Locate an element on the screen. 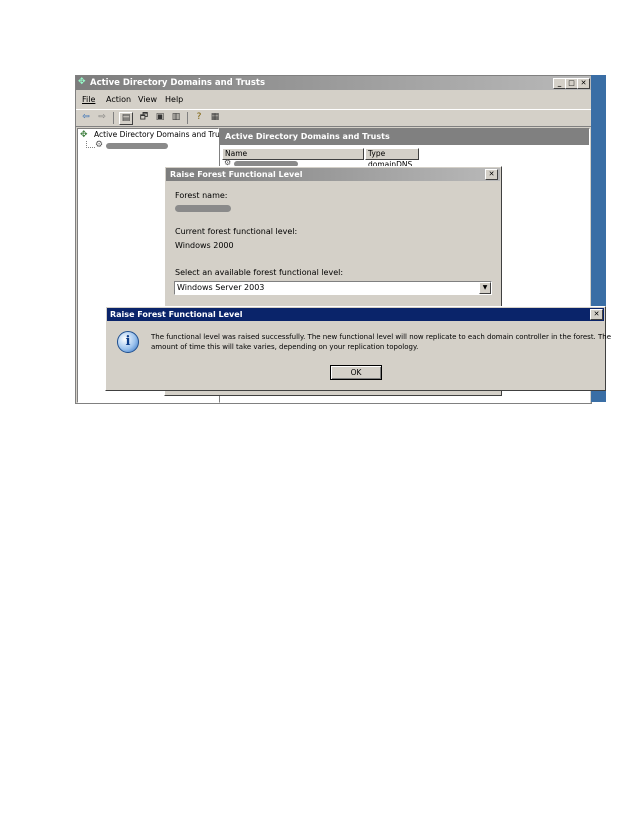 This screenshot has width=638, height=826. current-level-value: Windows 2000 is located at coordinates (204, 245).